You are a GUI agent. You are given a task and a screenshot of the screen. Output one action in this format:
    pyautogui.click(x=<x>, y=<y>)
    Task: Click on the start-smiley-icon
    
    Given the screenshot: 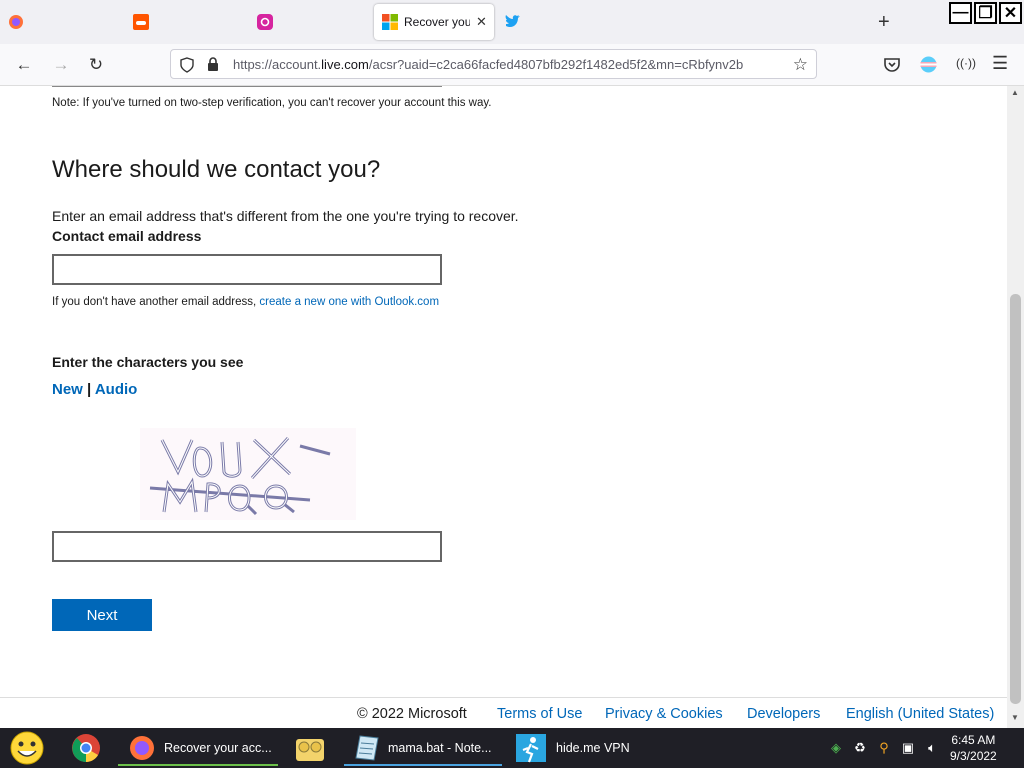 What is the action you would take?
    pyautogui.click(x=27, y=748)
    